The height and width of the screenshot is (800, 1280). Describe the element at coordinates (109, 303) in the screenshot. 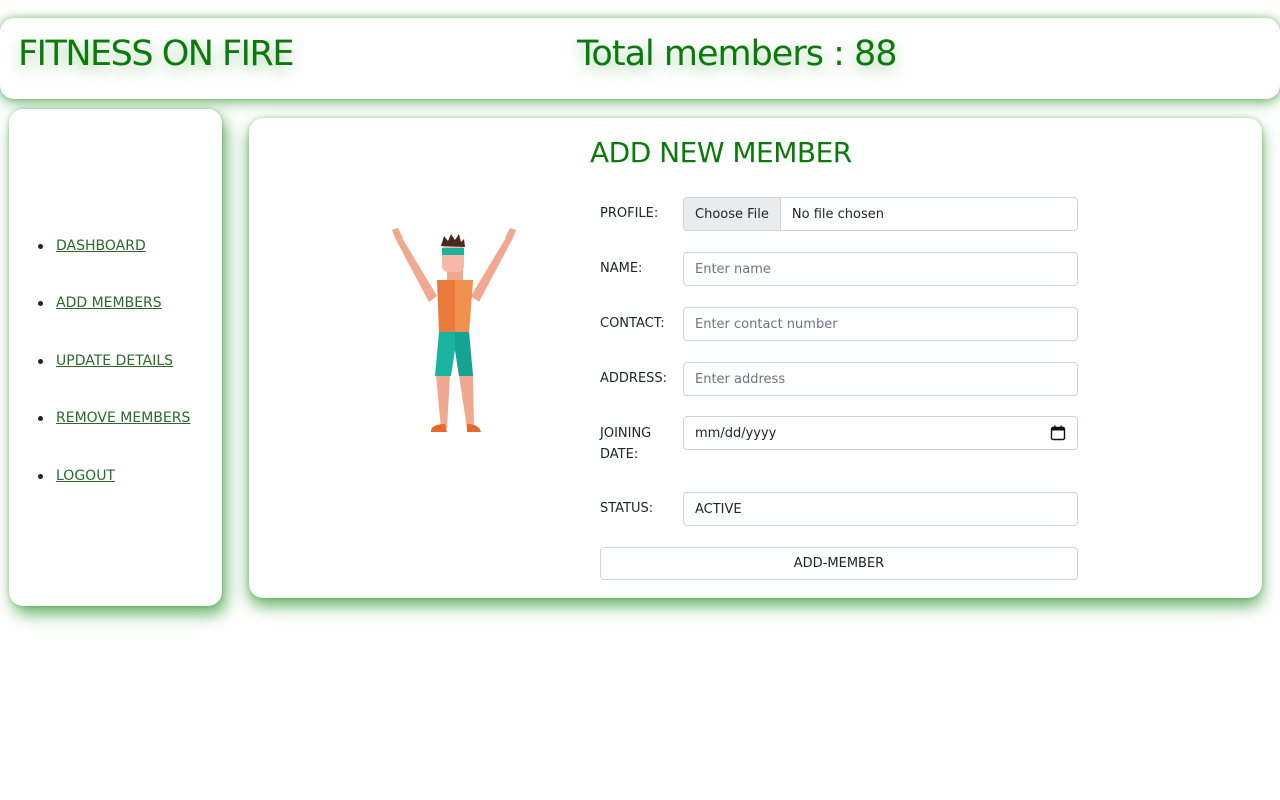

I see `sidebar-link-add-members: ADD MEMBERS` at that location.